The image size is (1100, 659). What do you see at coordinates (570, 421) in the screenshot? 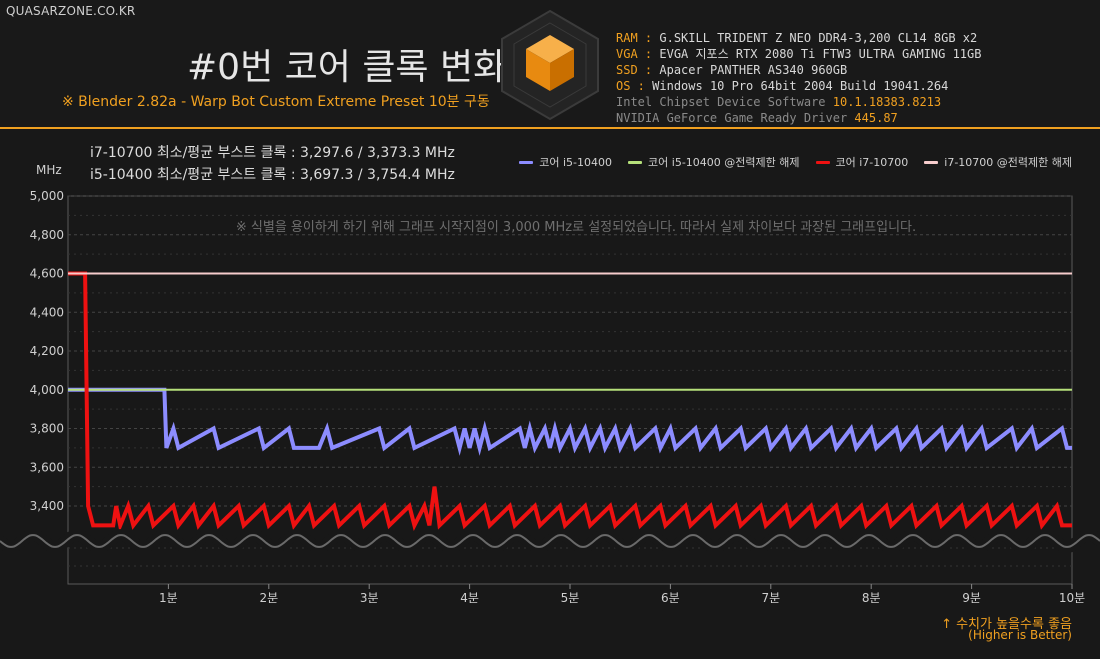
I see `series-line` at bounding box center [570, 421].